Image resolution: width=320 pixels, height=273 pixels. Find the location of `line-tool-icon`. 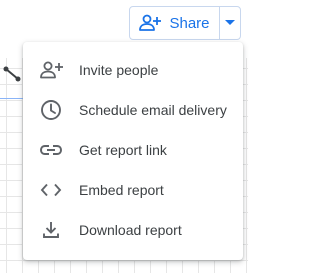

line-tool-icon is located at coordinates (13, 74).